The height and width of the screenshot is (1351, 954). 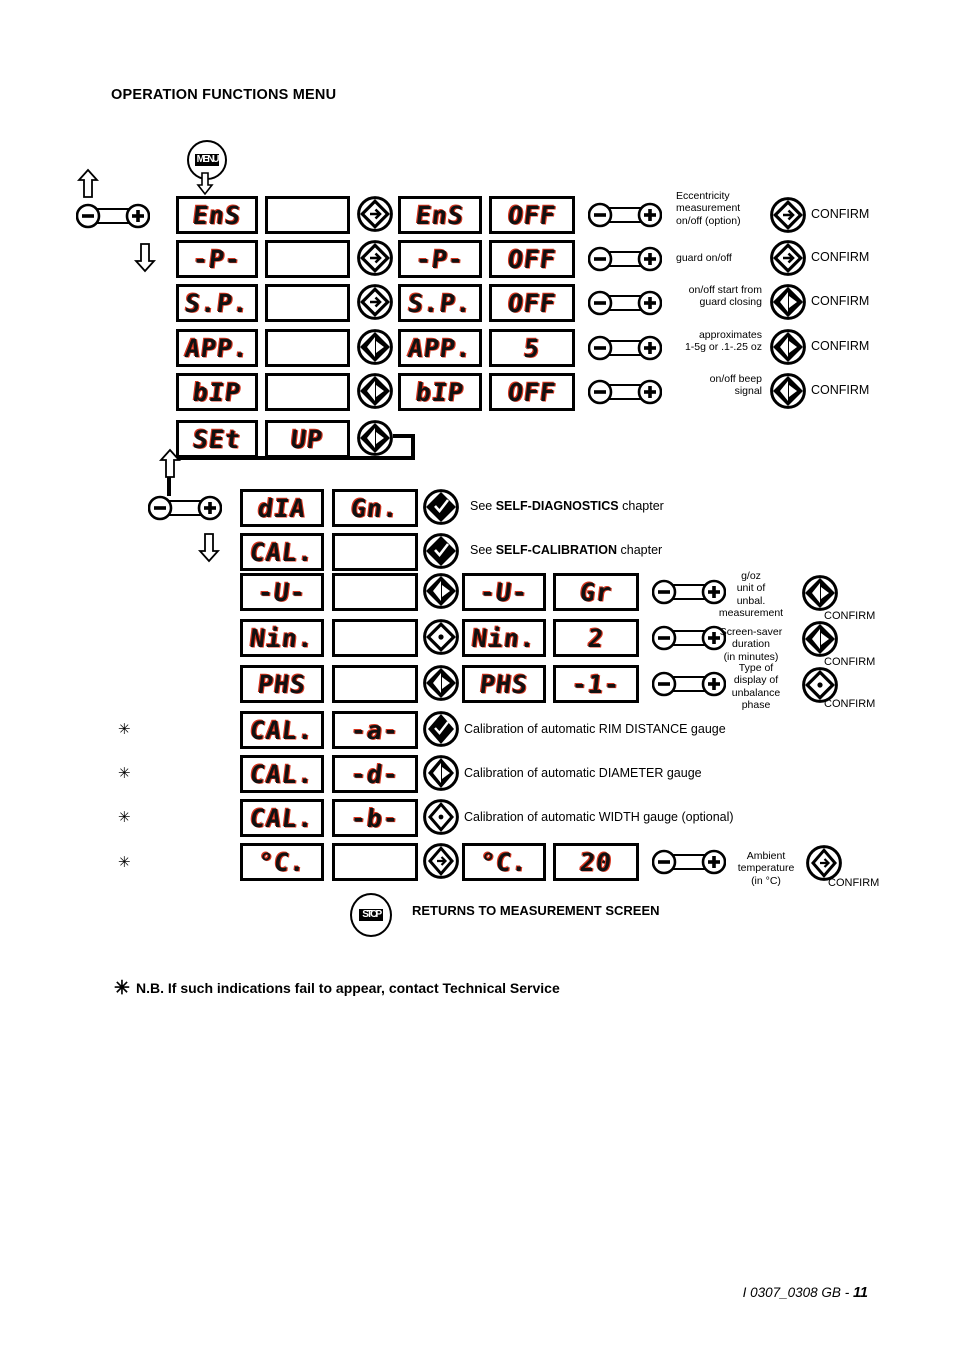 What do you see at coordinates (756, 692) in the screenshot?
I see `note-line: unbalance` at bounding box center [756, 692].